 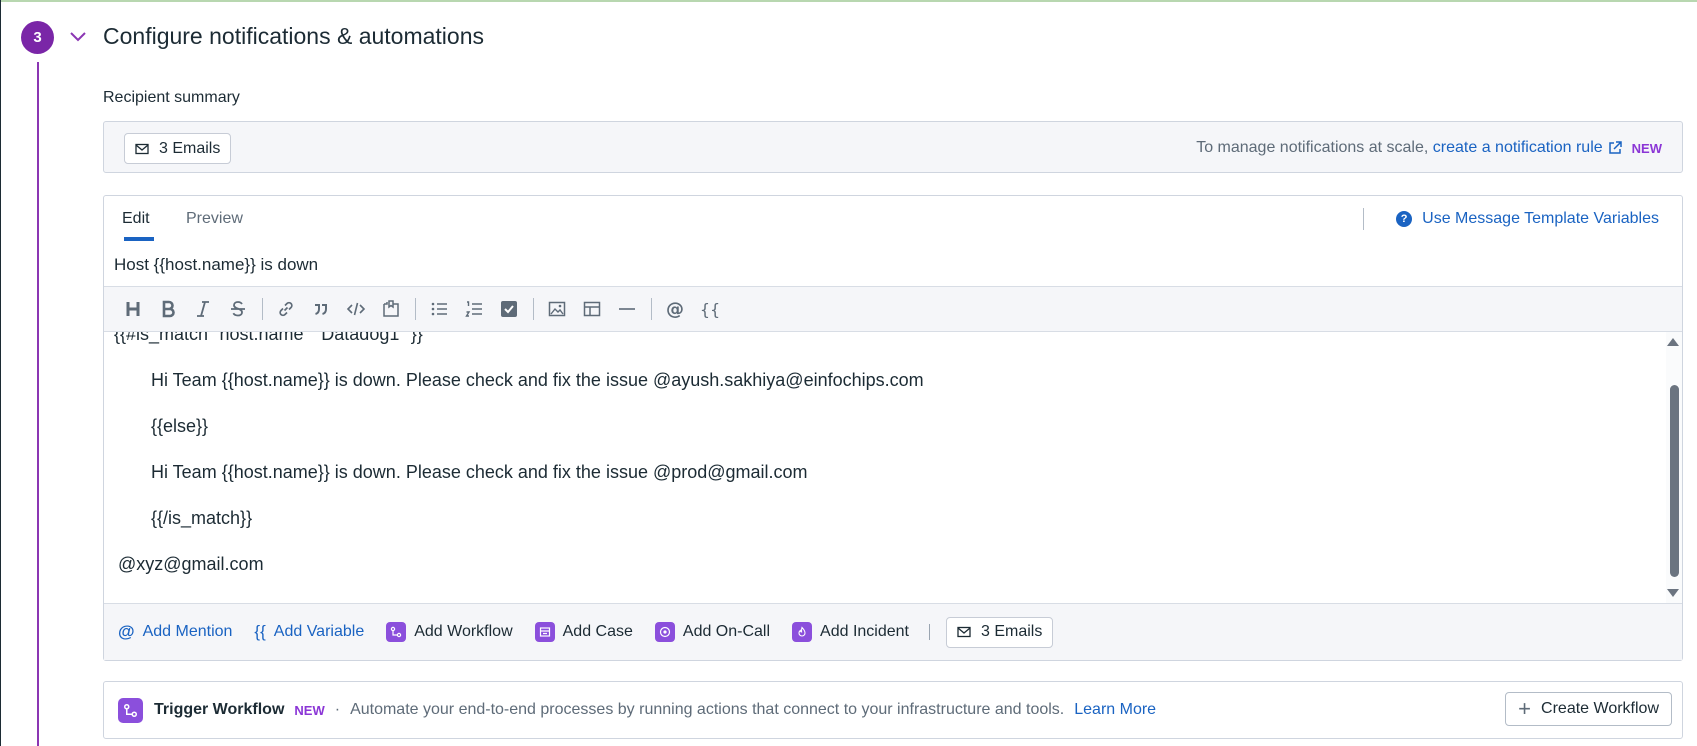 I want to click on strikethrough-icon, so click(x=238, y=309).